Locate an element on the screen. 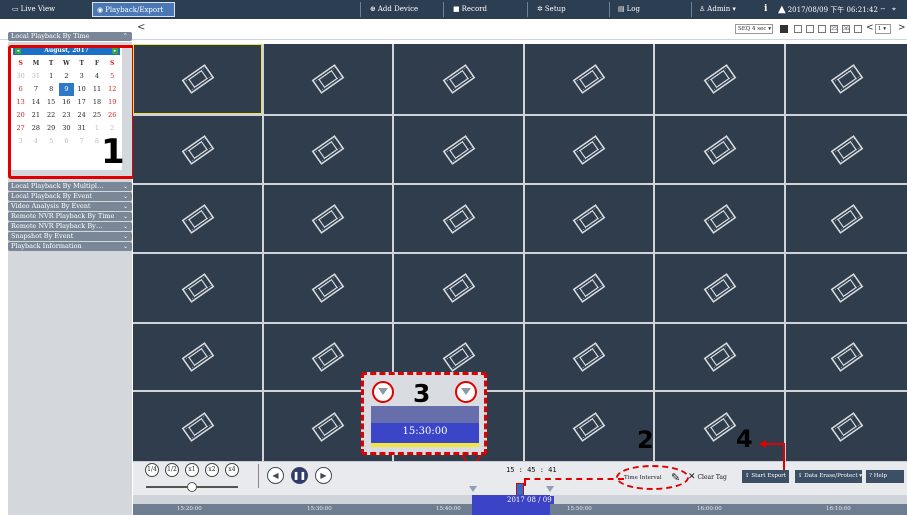  user-menu: ♙ Admin ▾ is located at coordinates (718, 9).